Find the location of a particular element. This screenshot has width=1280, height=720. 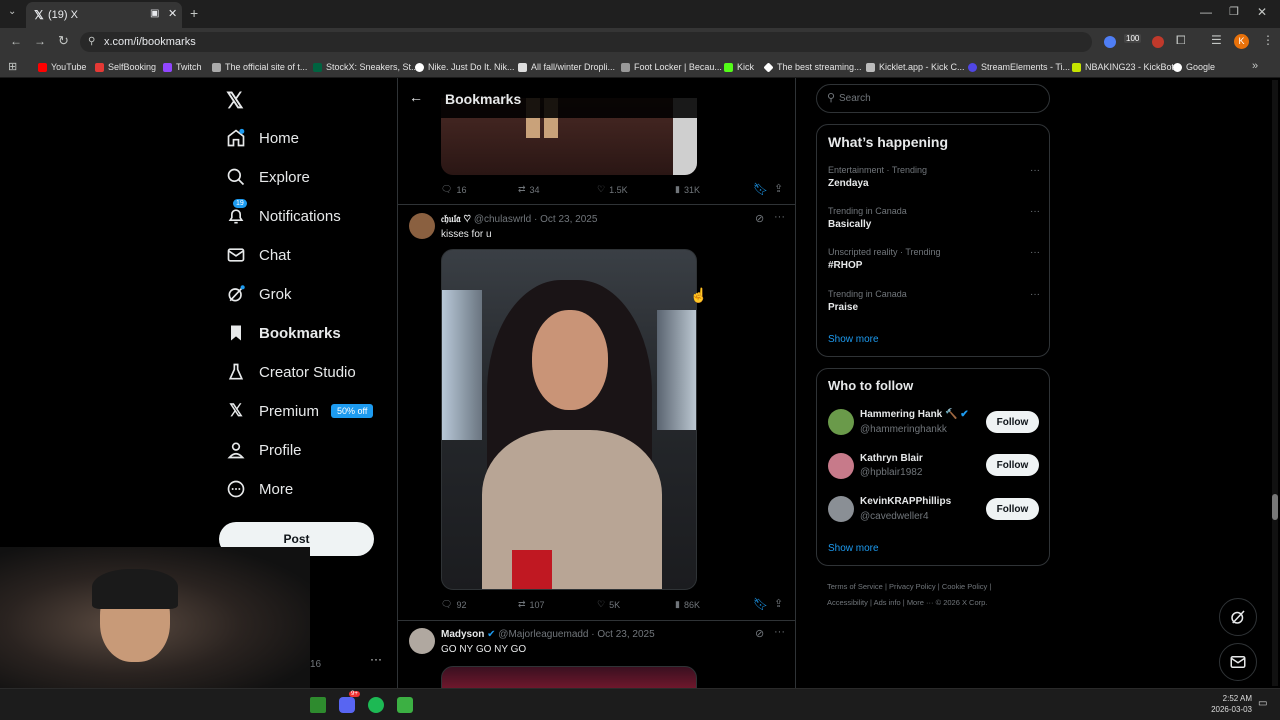

footer-ads-info: Ads info is located at coordinates (887, 602).